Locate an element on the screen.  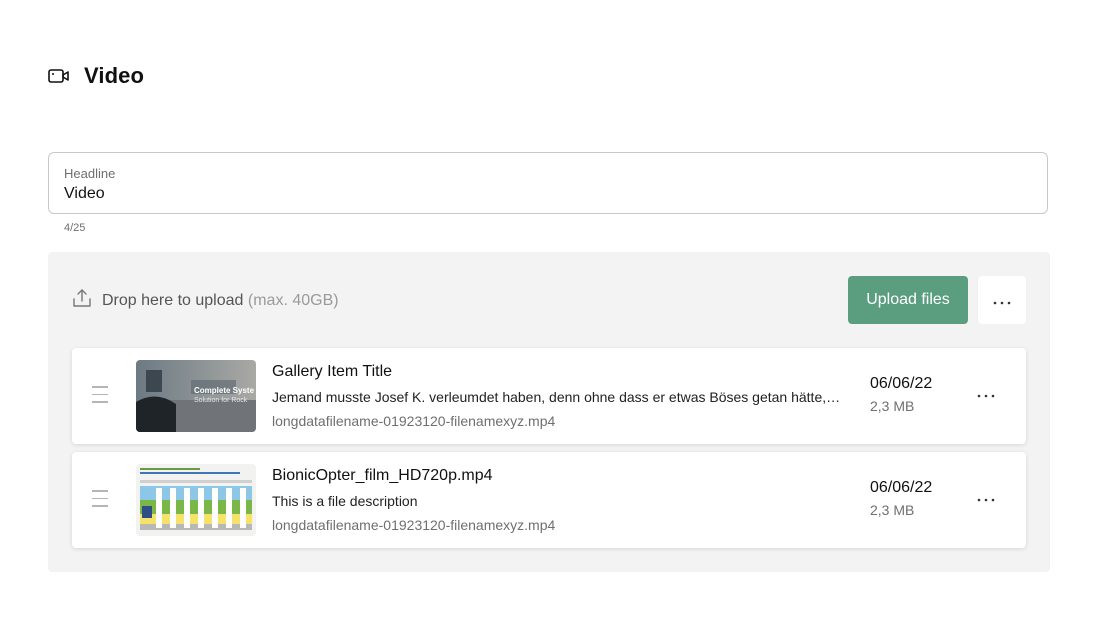
file-title: Gallery Item Title is located at coordinates (332, 371).